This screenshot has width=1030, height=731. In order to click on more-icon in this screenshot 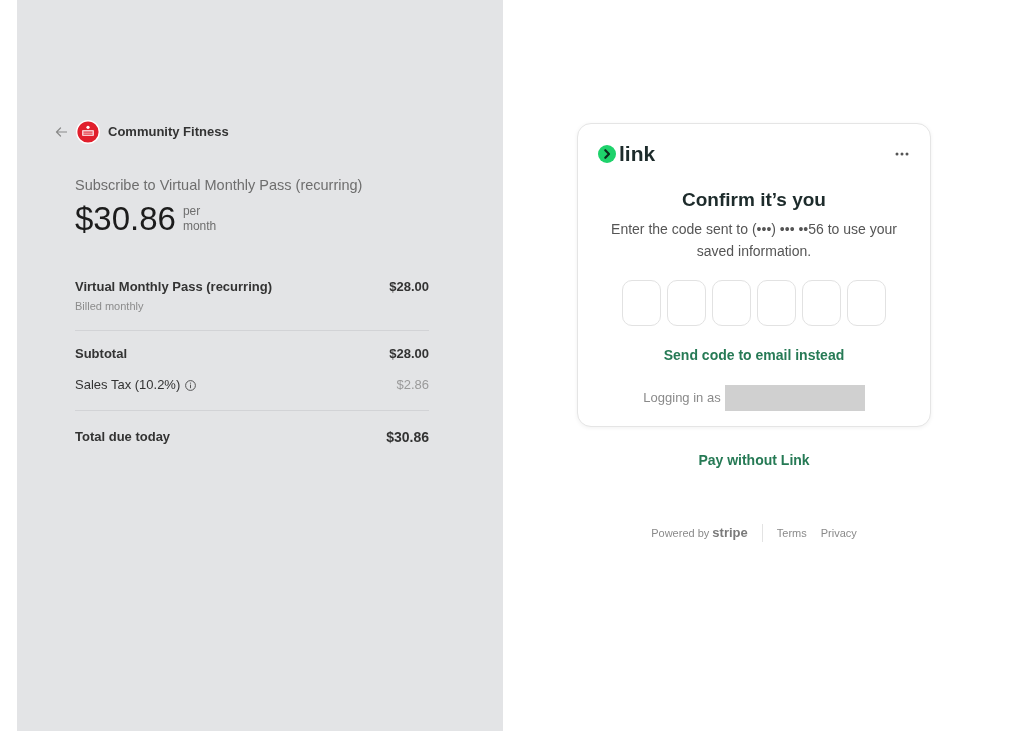, I will do `click(902, 154)`.